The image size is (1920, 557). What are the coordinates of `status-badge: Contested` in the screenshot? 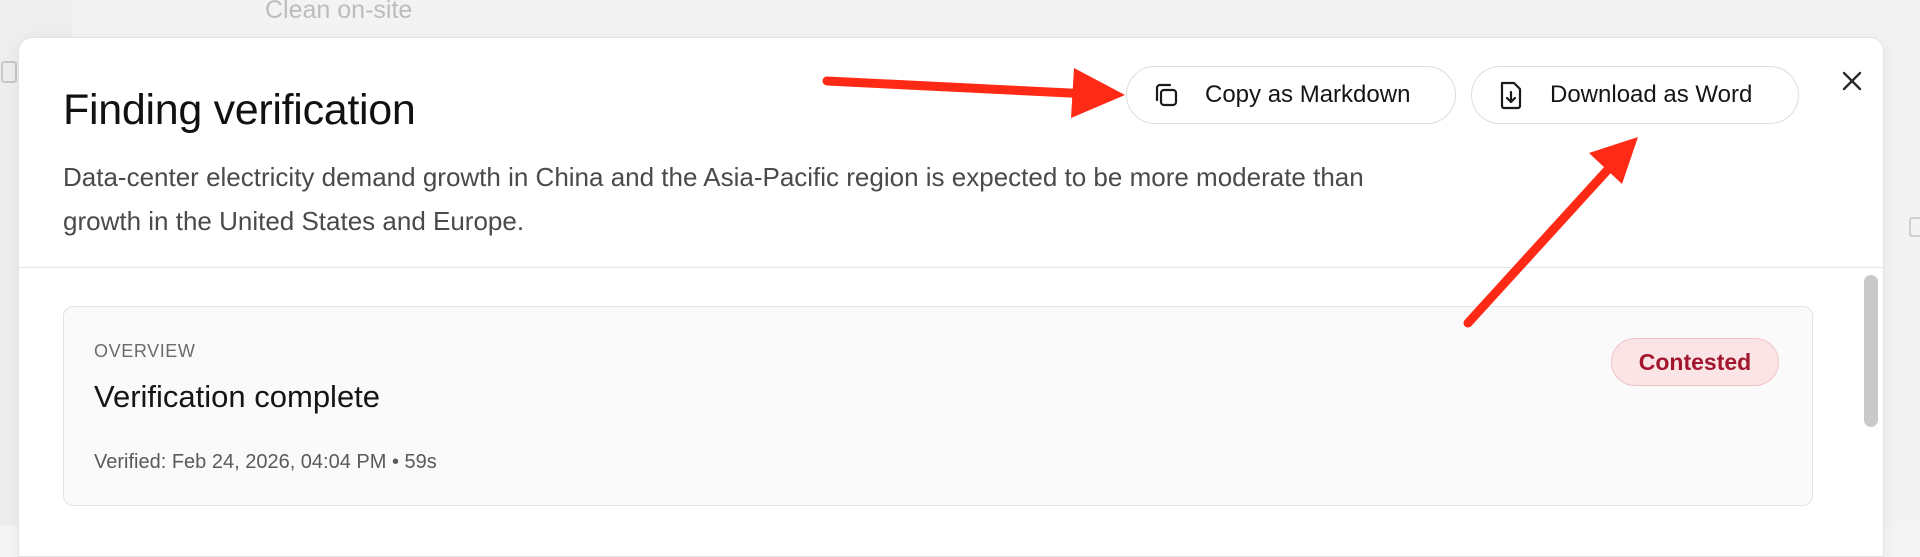 It's located at (1695, 362).